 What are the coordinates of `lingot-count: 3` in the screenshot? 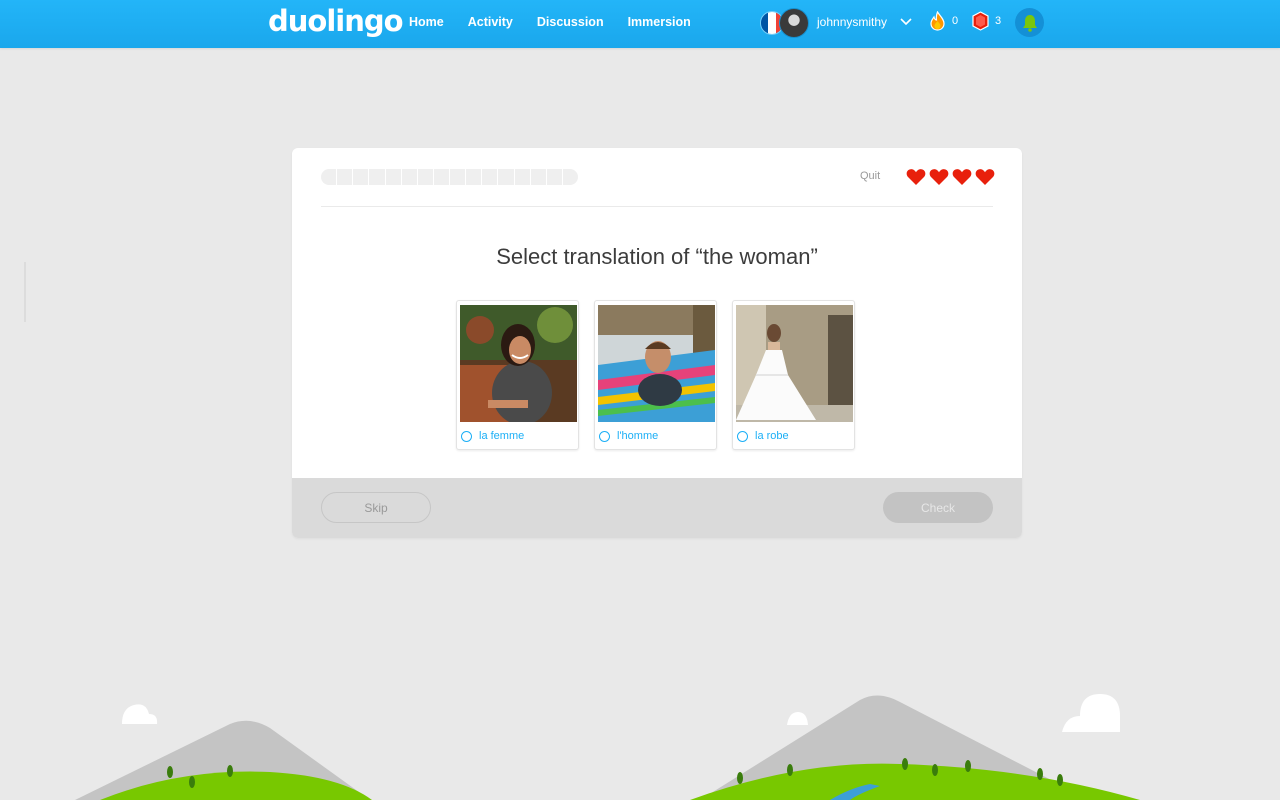 It's located at (998, 21).